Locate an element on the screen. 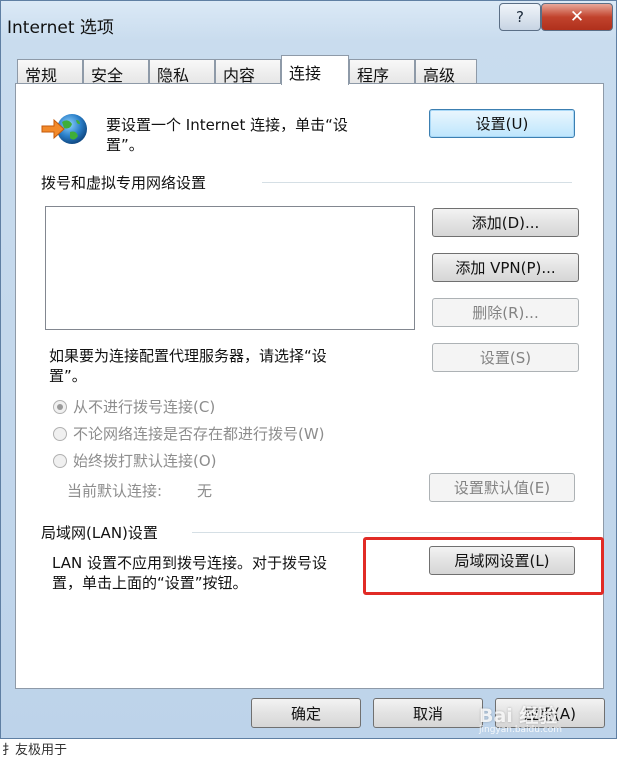 The image size is (619, 759). tab-advanced: 高级 is located at coordinates (446, 72).